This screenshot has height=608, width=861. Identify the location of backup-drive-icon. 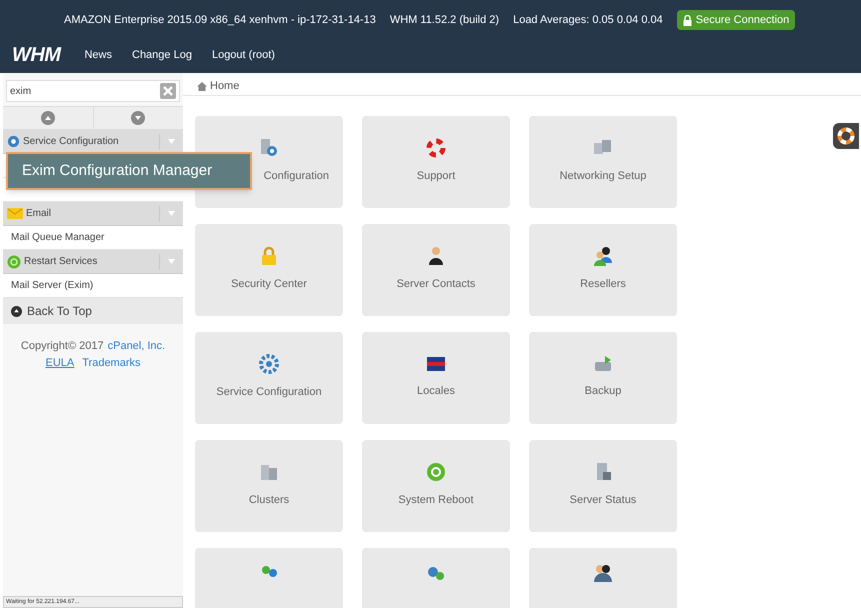
(603, 364).